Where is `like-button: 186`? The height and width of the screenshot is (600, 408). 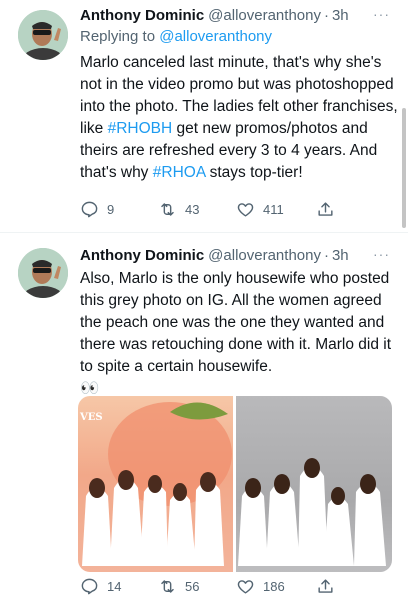 like-button: 186 is located at coordinates (260, 586).